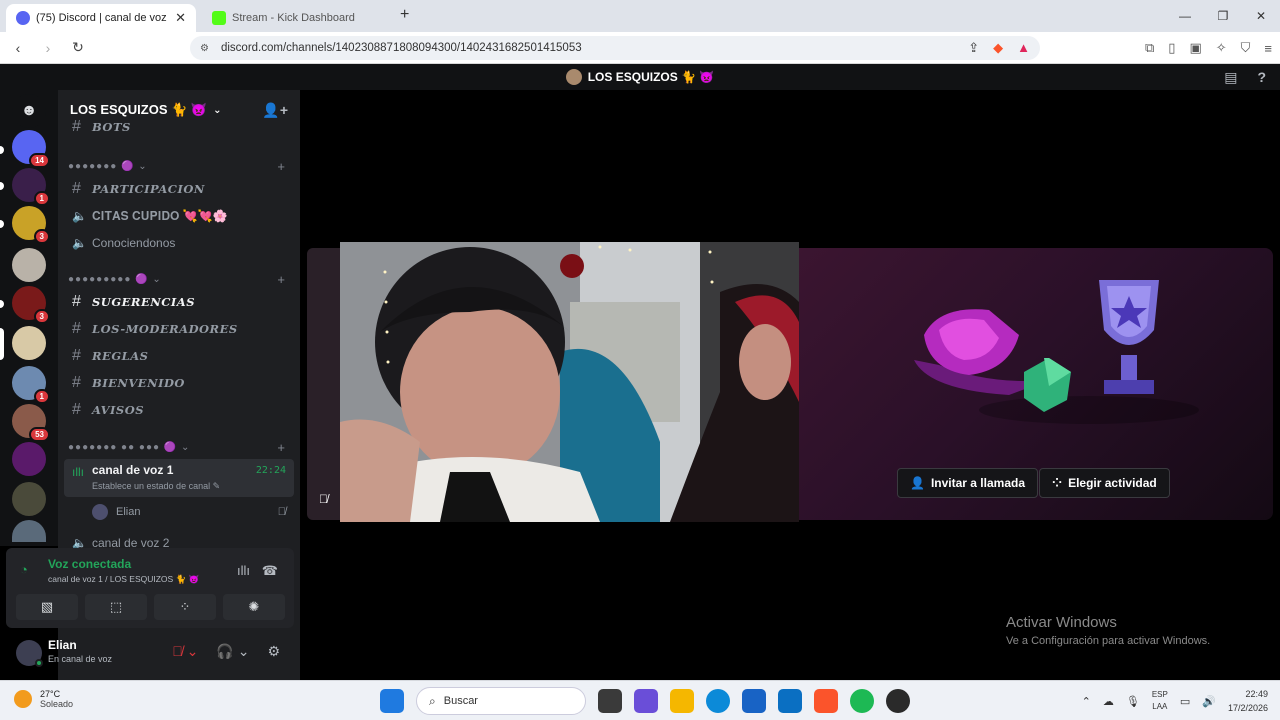 The width and height of the screenshot is (1280, 720). What do you see at coordinates (790, 701) in the screenshot?
I see `outlook-icon` at bounding box center [790, 701].